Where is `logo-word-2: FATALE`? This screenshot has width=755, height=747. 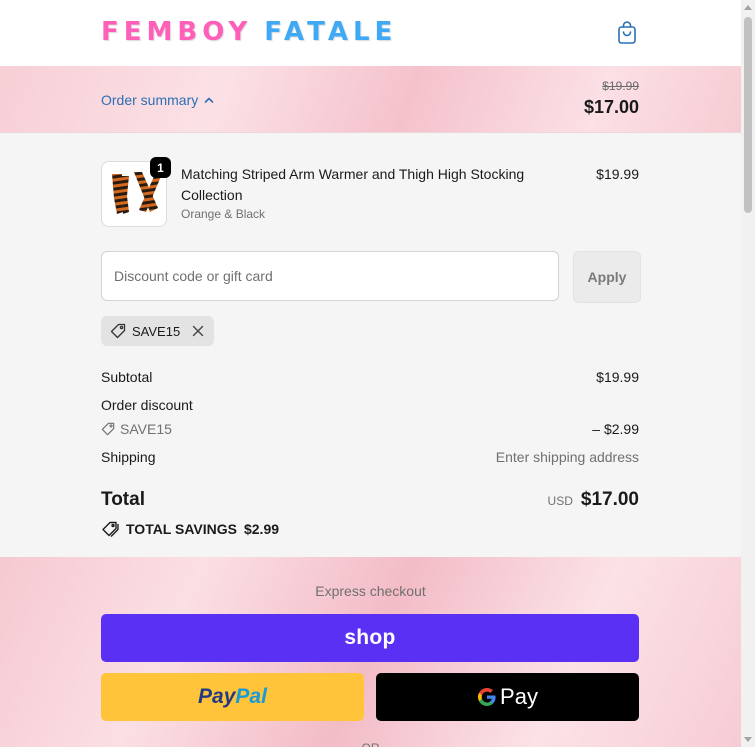
logo-word-2: FATALE is located at coordinates (331, 32).